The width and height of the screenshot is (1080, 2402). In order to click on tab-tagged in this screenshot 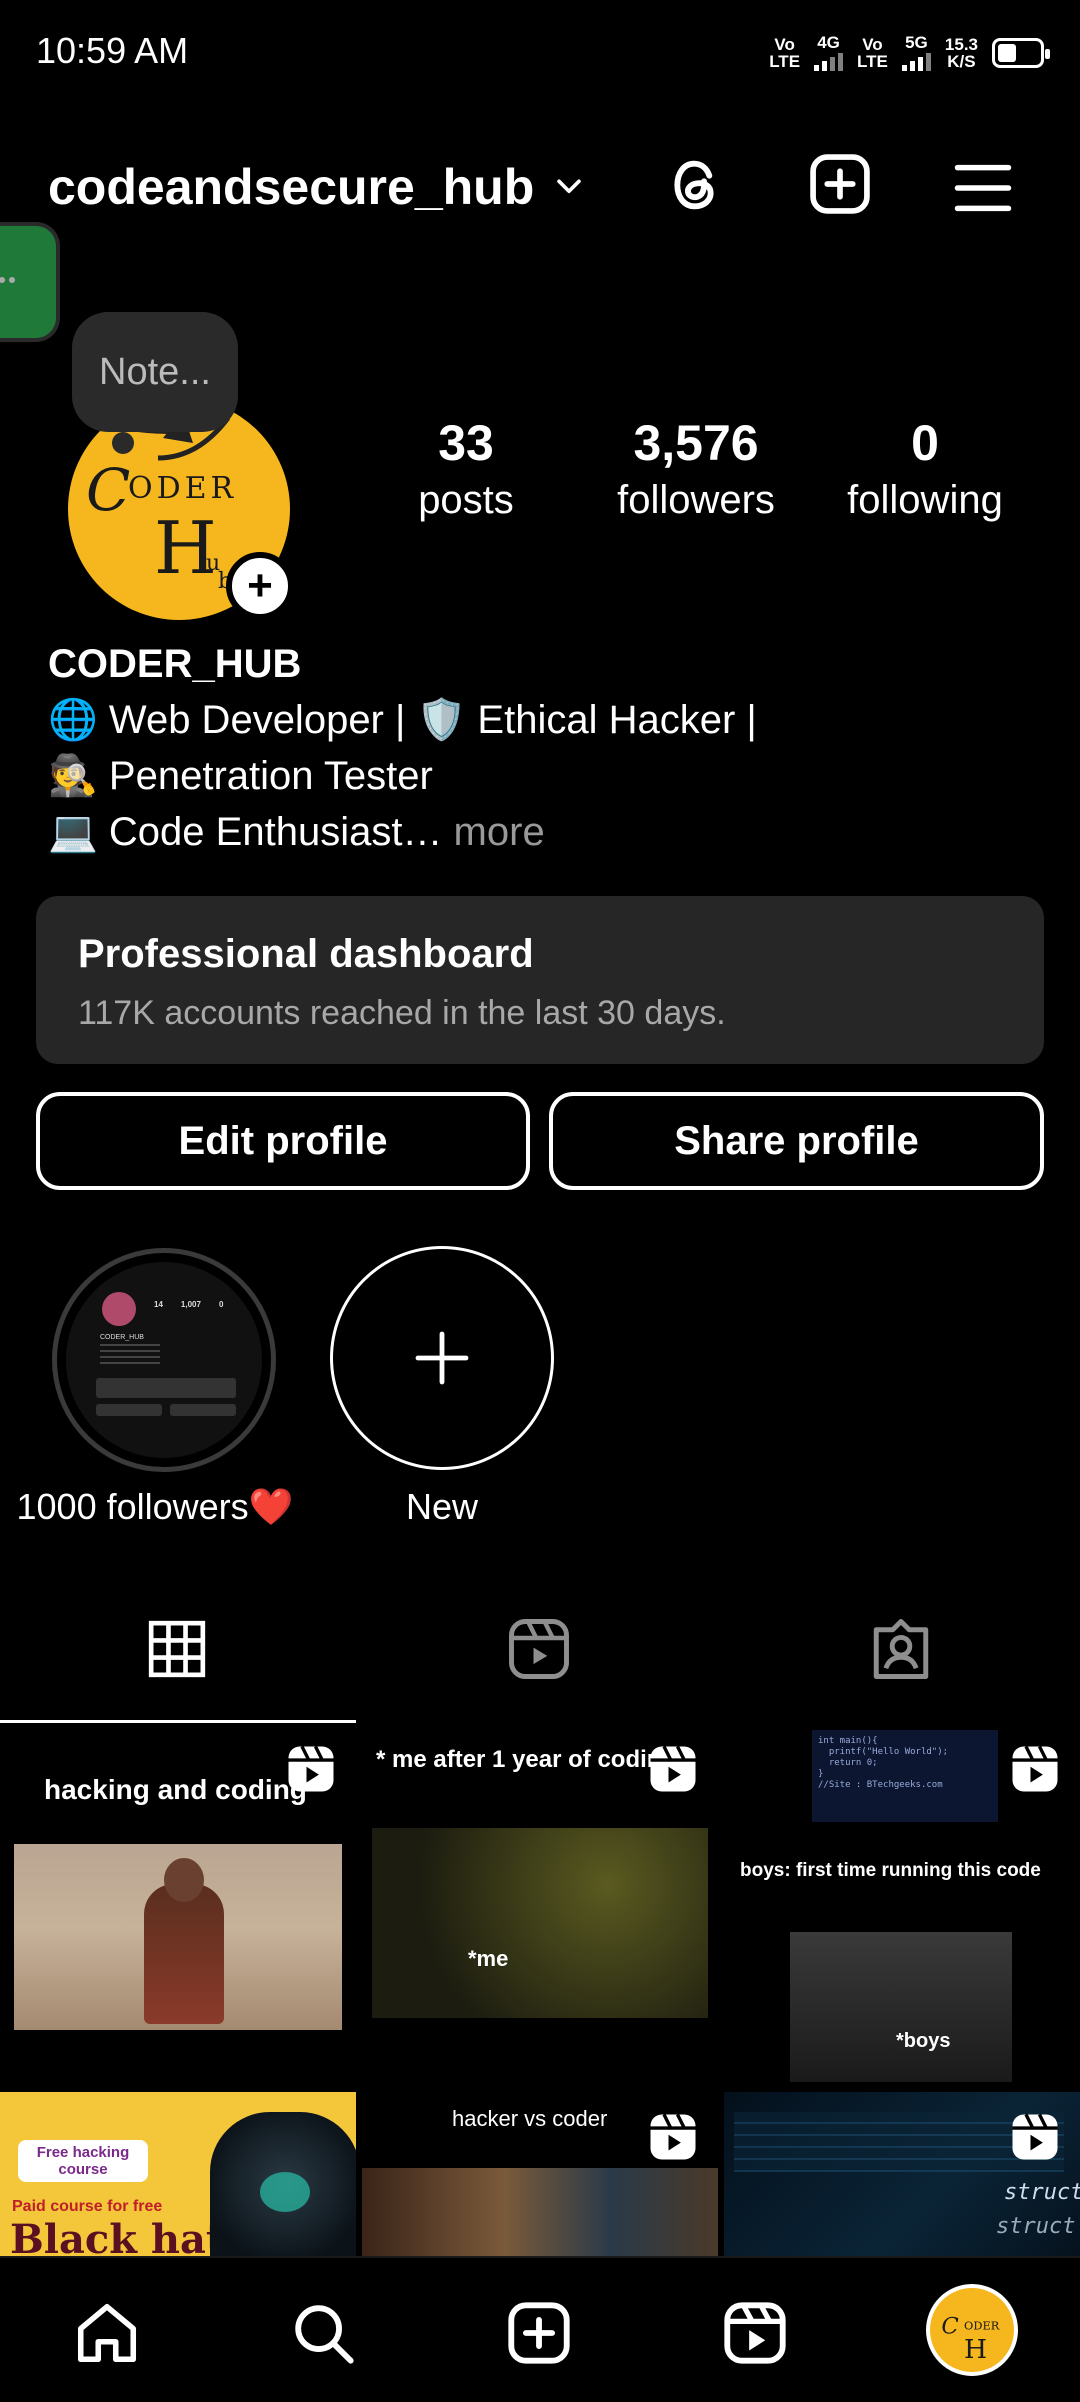, I will do `click(901, 1649)`.